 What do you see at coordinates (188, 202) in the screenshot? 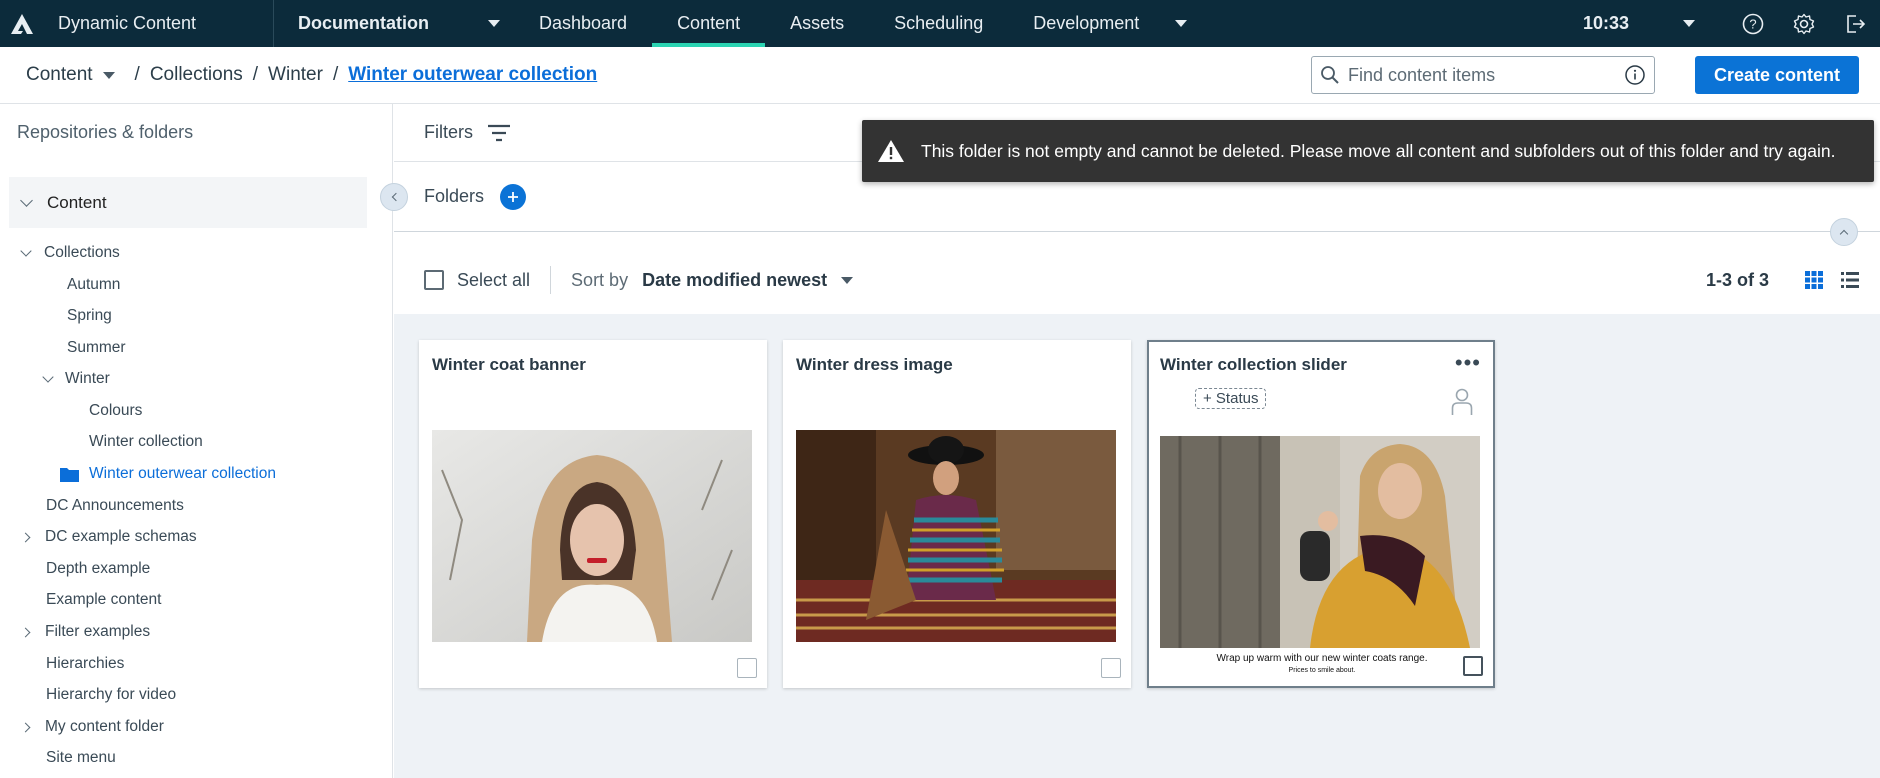
I see `sidebar-root-content: Content` at bounding box center [188, 202].